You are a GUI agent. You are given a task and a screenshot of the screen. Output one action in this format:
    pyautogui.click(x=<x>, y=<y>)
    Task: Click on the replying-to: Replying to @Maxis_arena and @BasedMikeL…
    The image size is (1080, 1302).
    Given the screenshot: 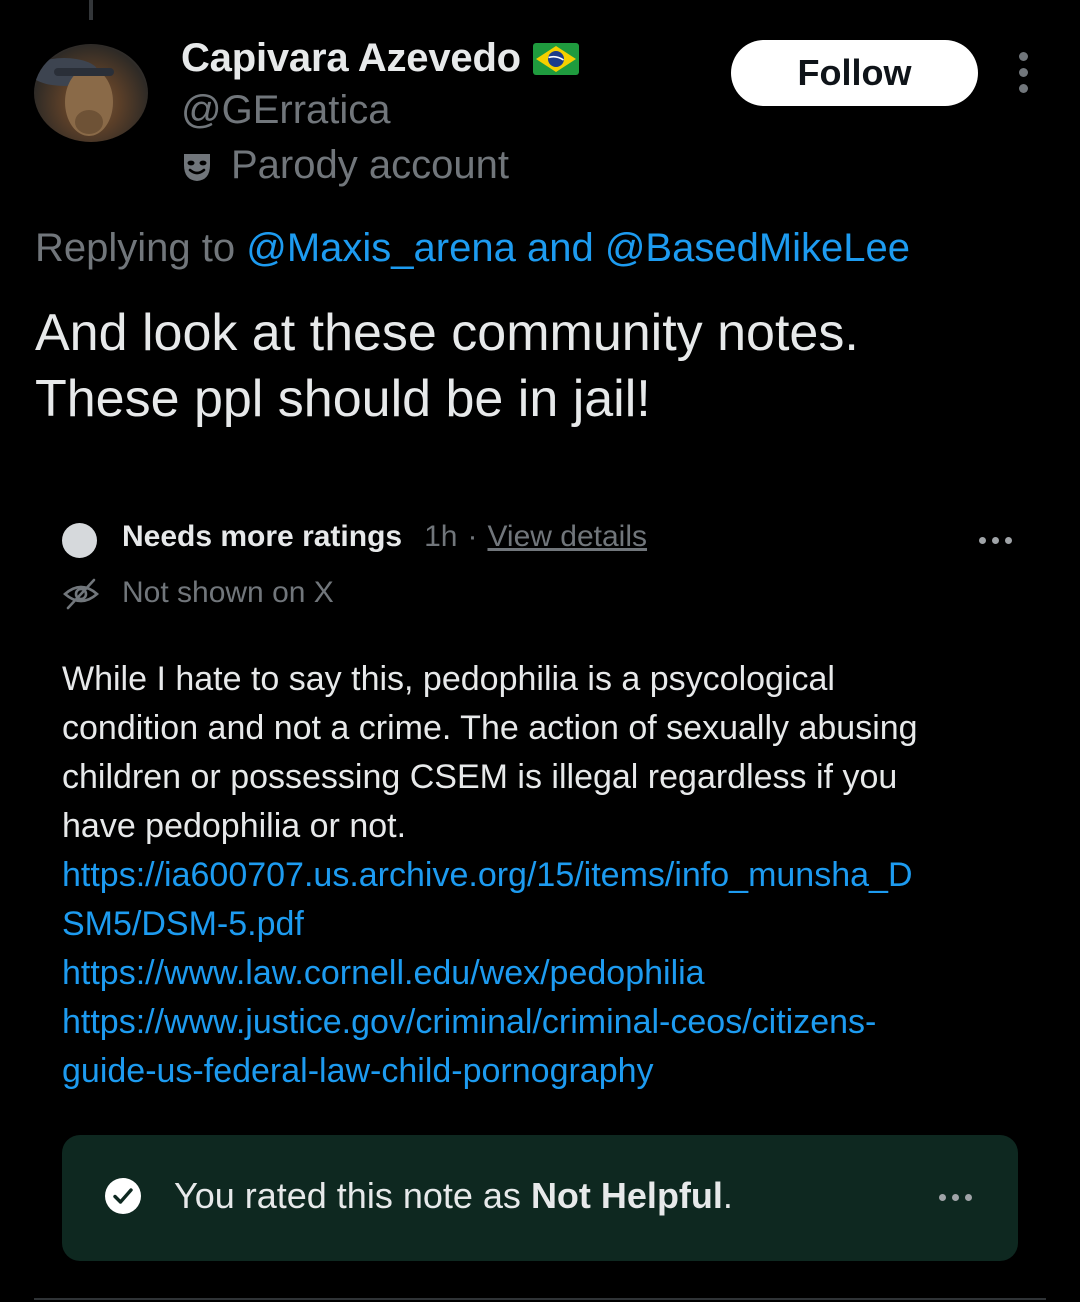 What is the action you would take?
    pyautogui.click(x=472, y=248)
    